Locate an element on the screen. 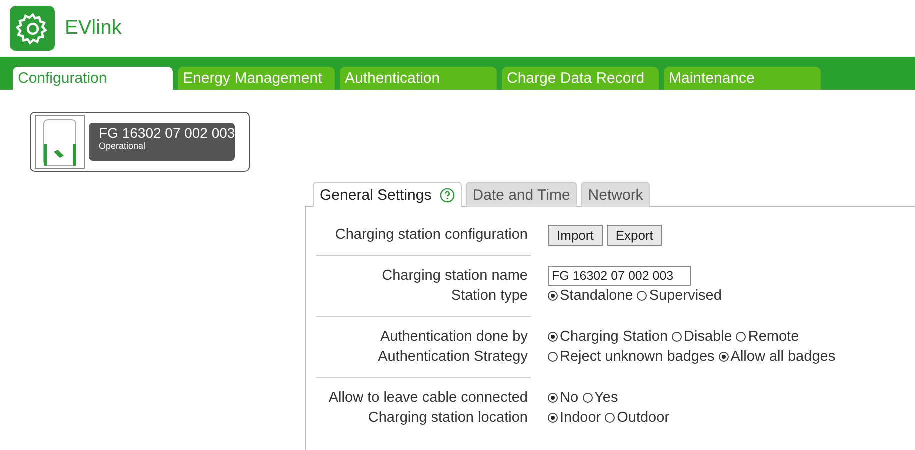 This screenshot has width=915, height=450. help-icon is located at coordinates (447, 195).